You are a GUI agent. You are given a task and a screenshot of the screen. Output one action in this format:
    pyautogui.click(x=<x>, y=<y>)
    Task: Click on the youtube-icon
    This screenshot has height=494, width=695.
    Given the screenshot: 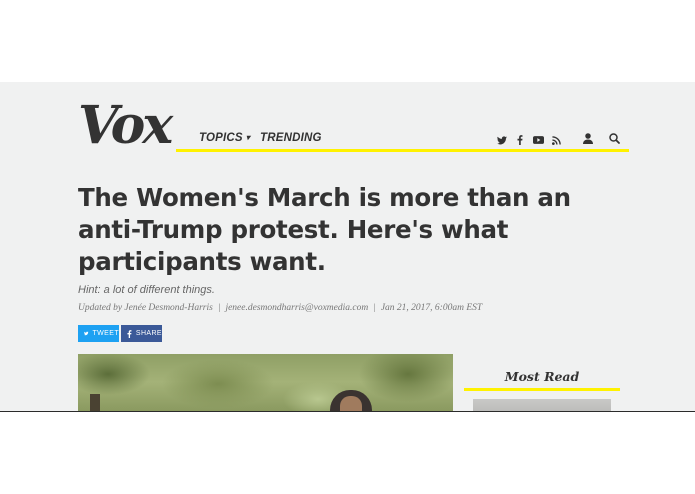 What is the action you would take?
    pyautogui.click(x=538, y=140)
    